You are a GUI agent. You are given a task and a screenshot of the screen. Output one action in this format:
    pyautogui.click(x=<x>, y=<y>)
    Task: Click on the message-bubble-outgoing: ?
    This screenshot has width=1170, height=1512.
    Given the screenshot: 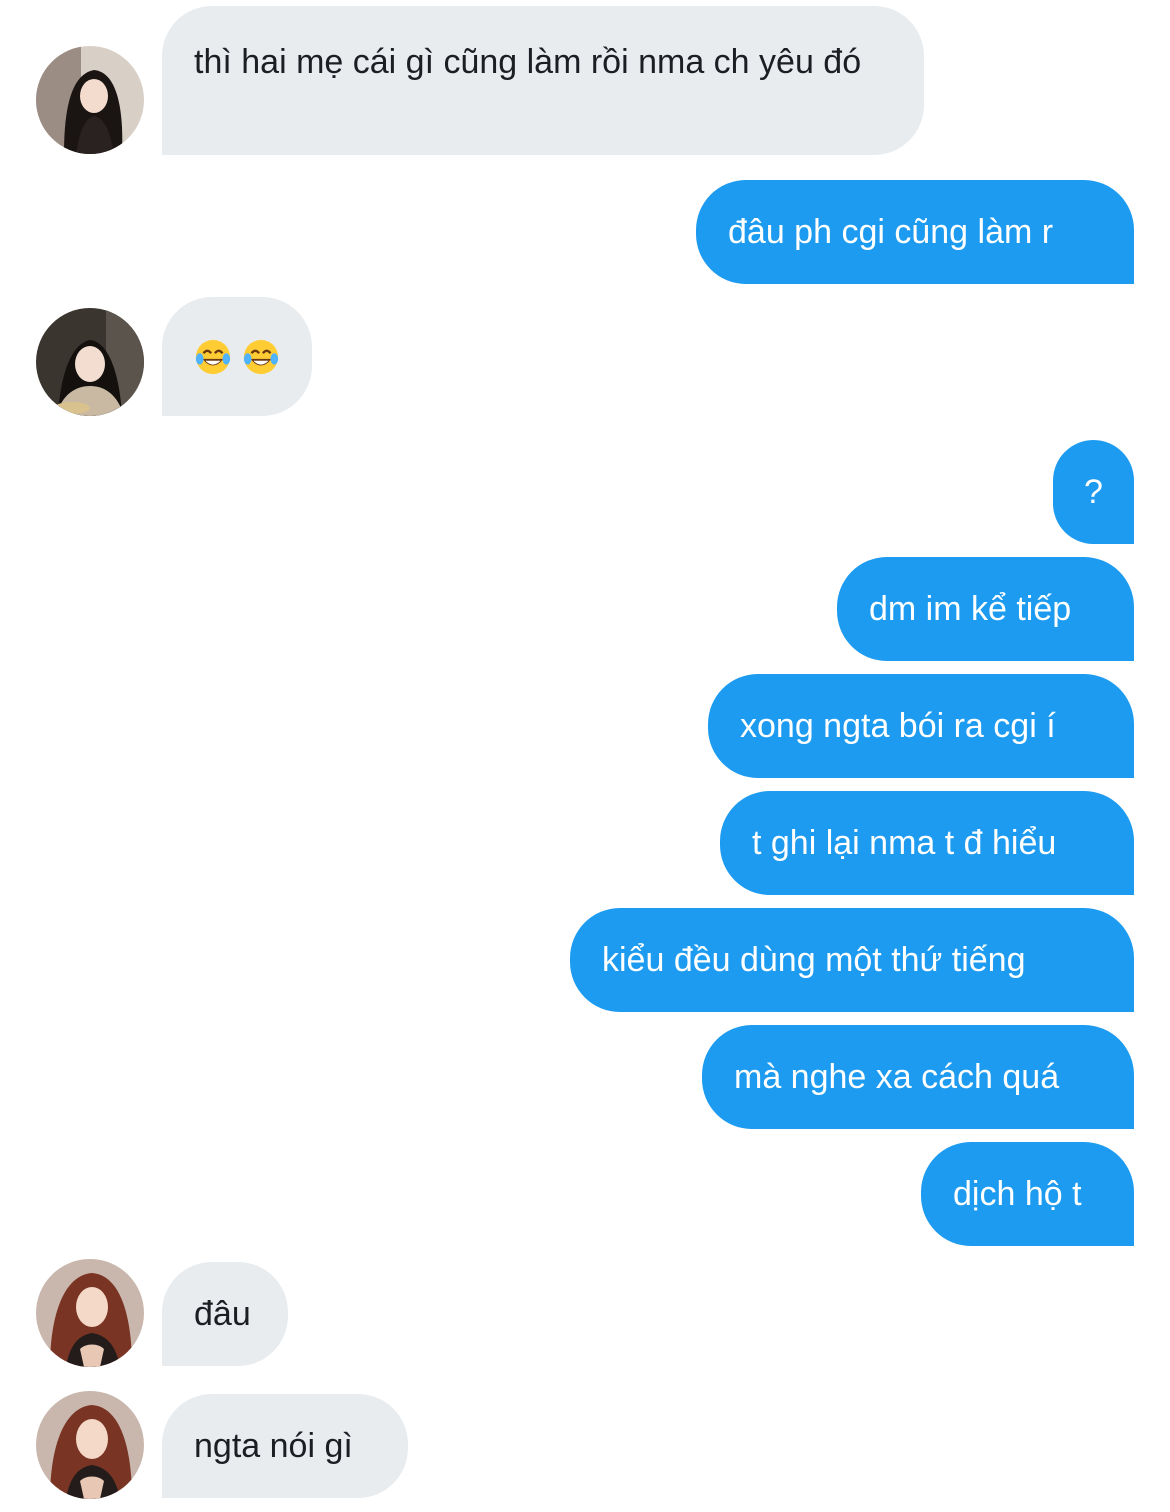 What is the action you would take?
    pyautogui.click(x=1093, y=492)
    